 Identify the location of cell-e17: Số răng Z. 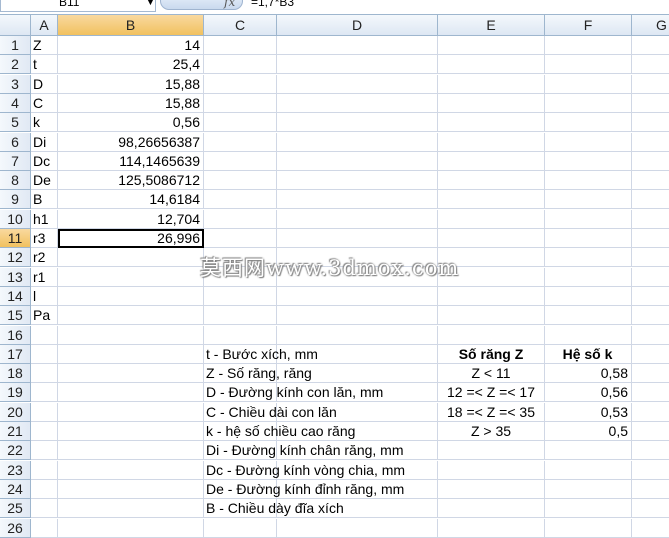
(491, 354).